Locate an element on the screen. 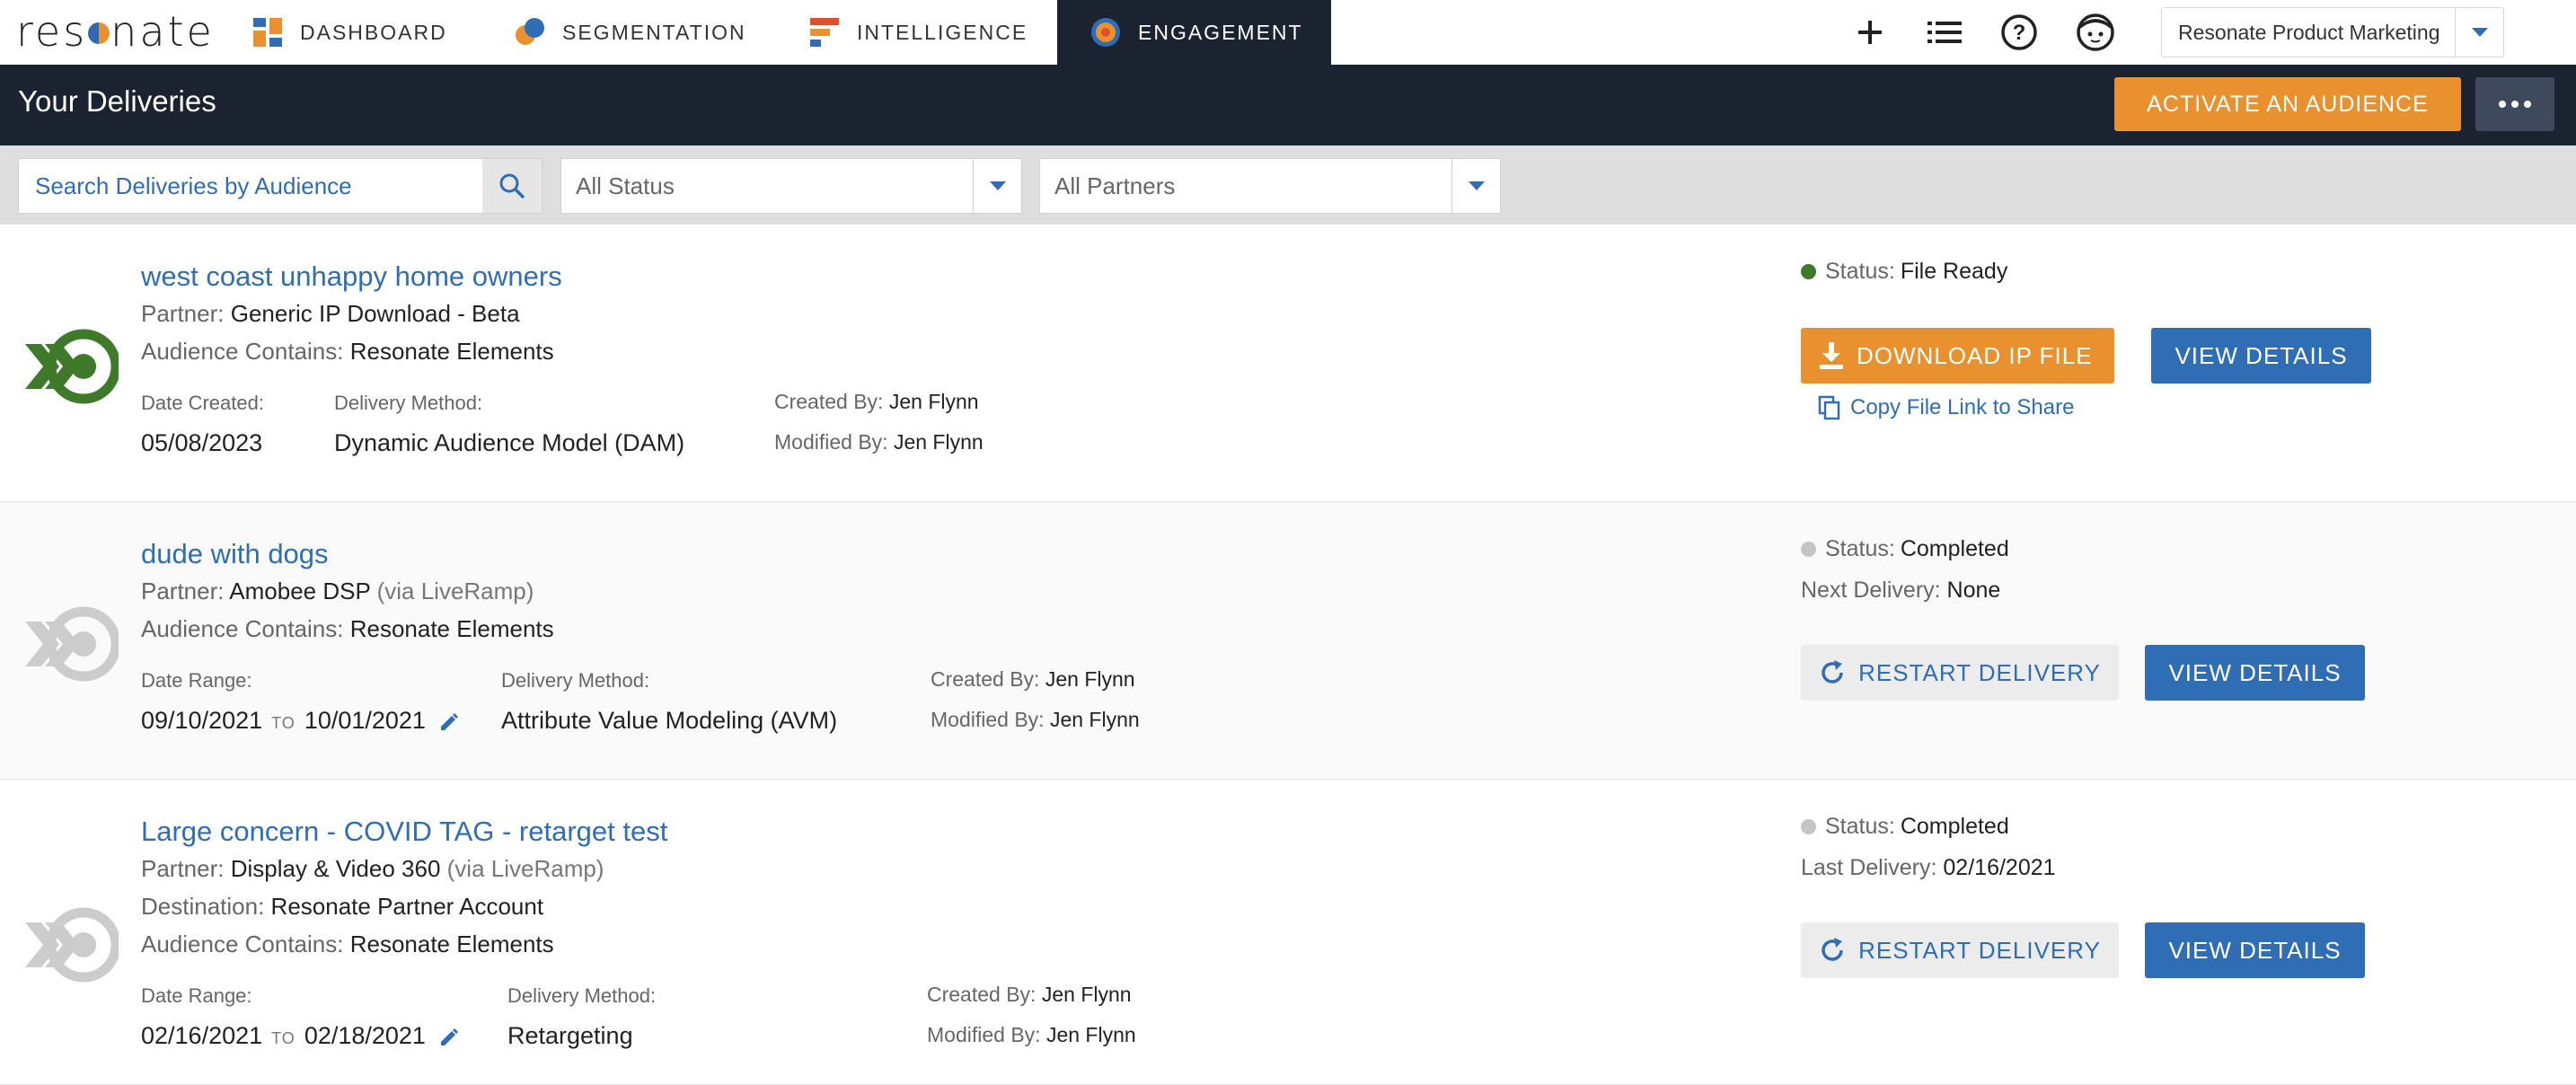 The width and height of the screenshot is (2576, 1085). tab-segmentation-label: SEGMENTATION is located at coordinates (654, 32).